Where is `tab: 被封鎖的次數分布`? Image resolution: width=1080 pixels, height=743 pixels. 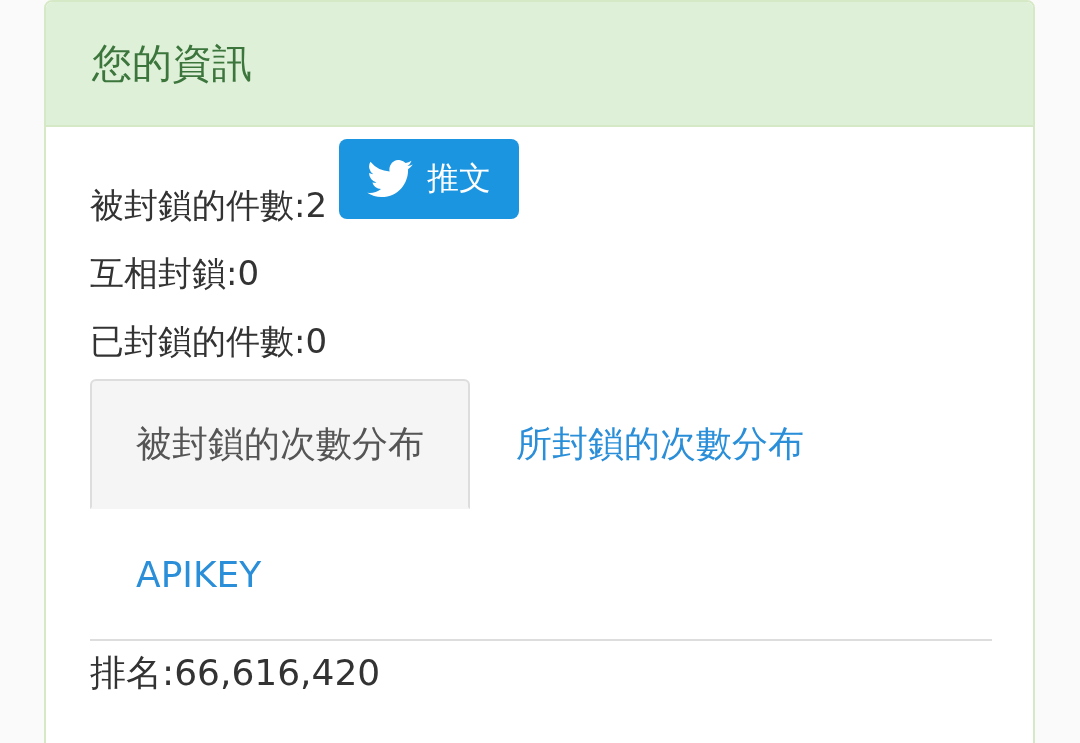 tab: 被封鎖的次數分布 is located at coordinates (280, 444).